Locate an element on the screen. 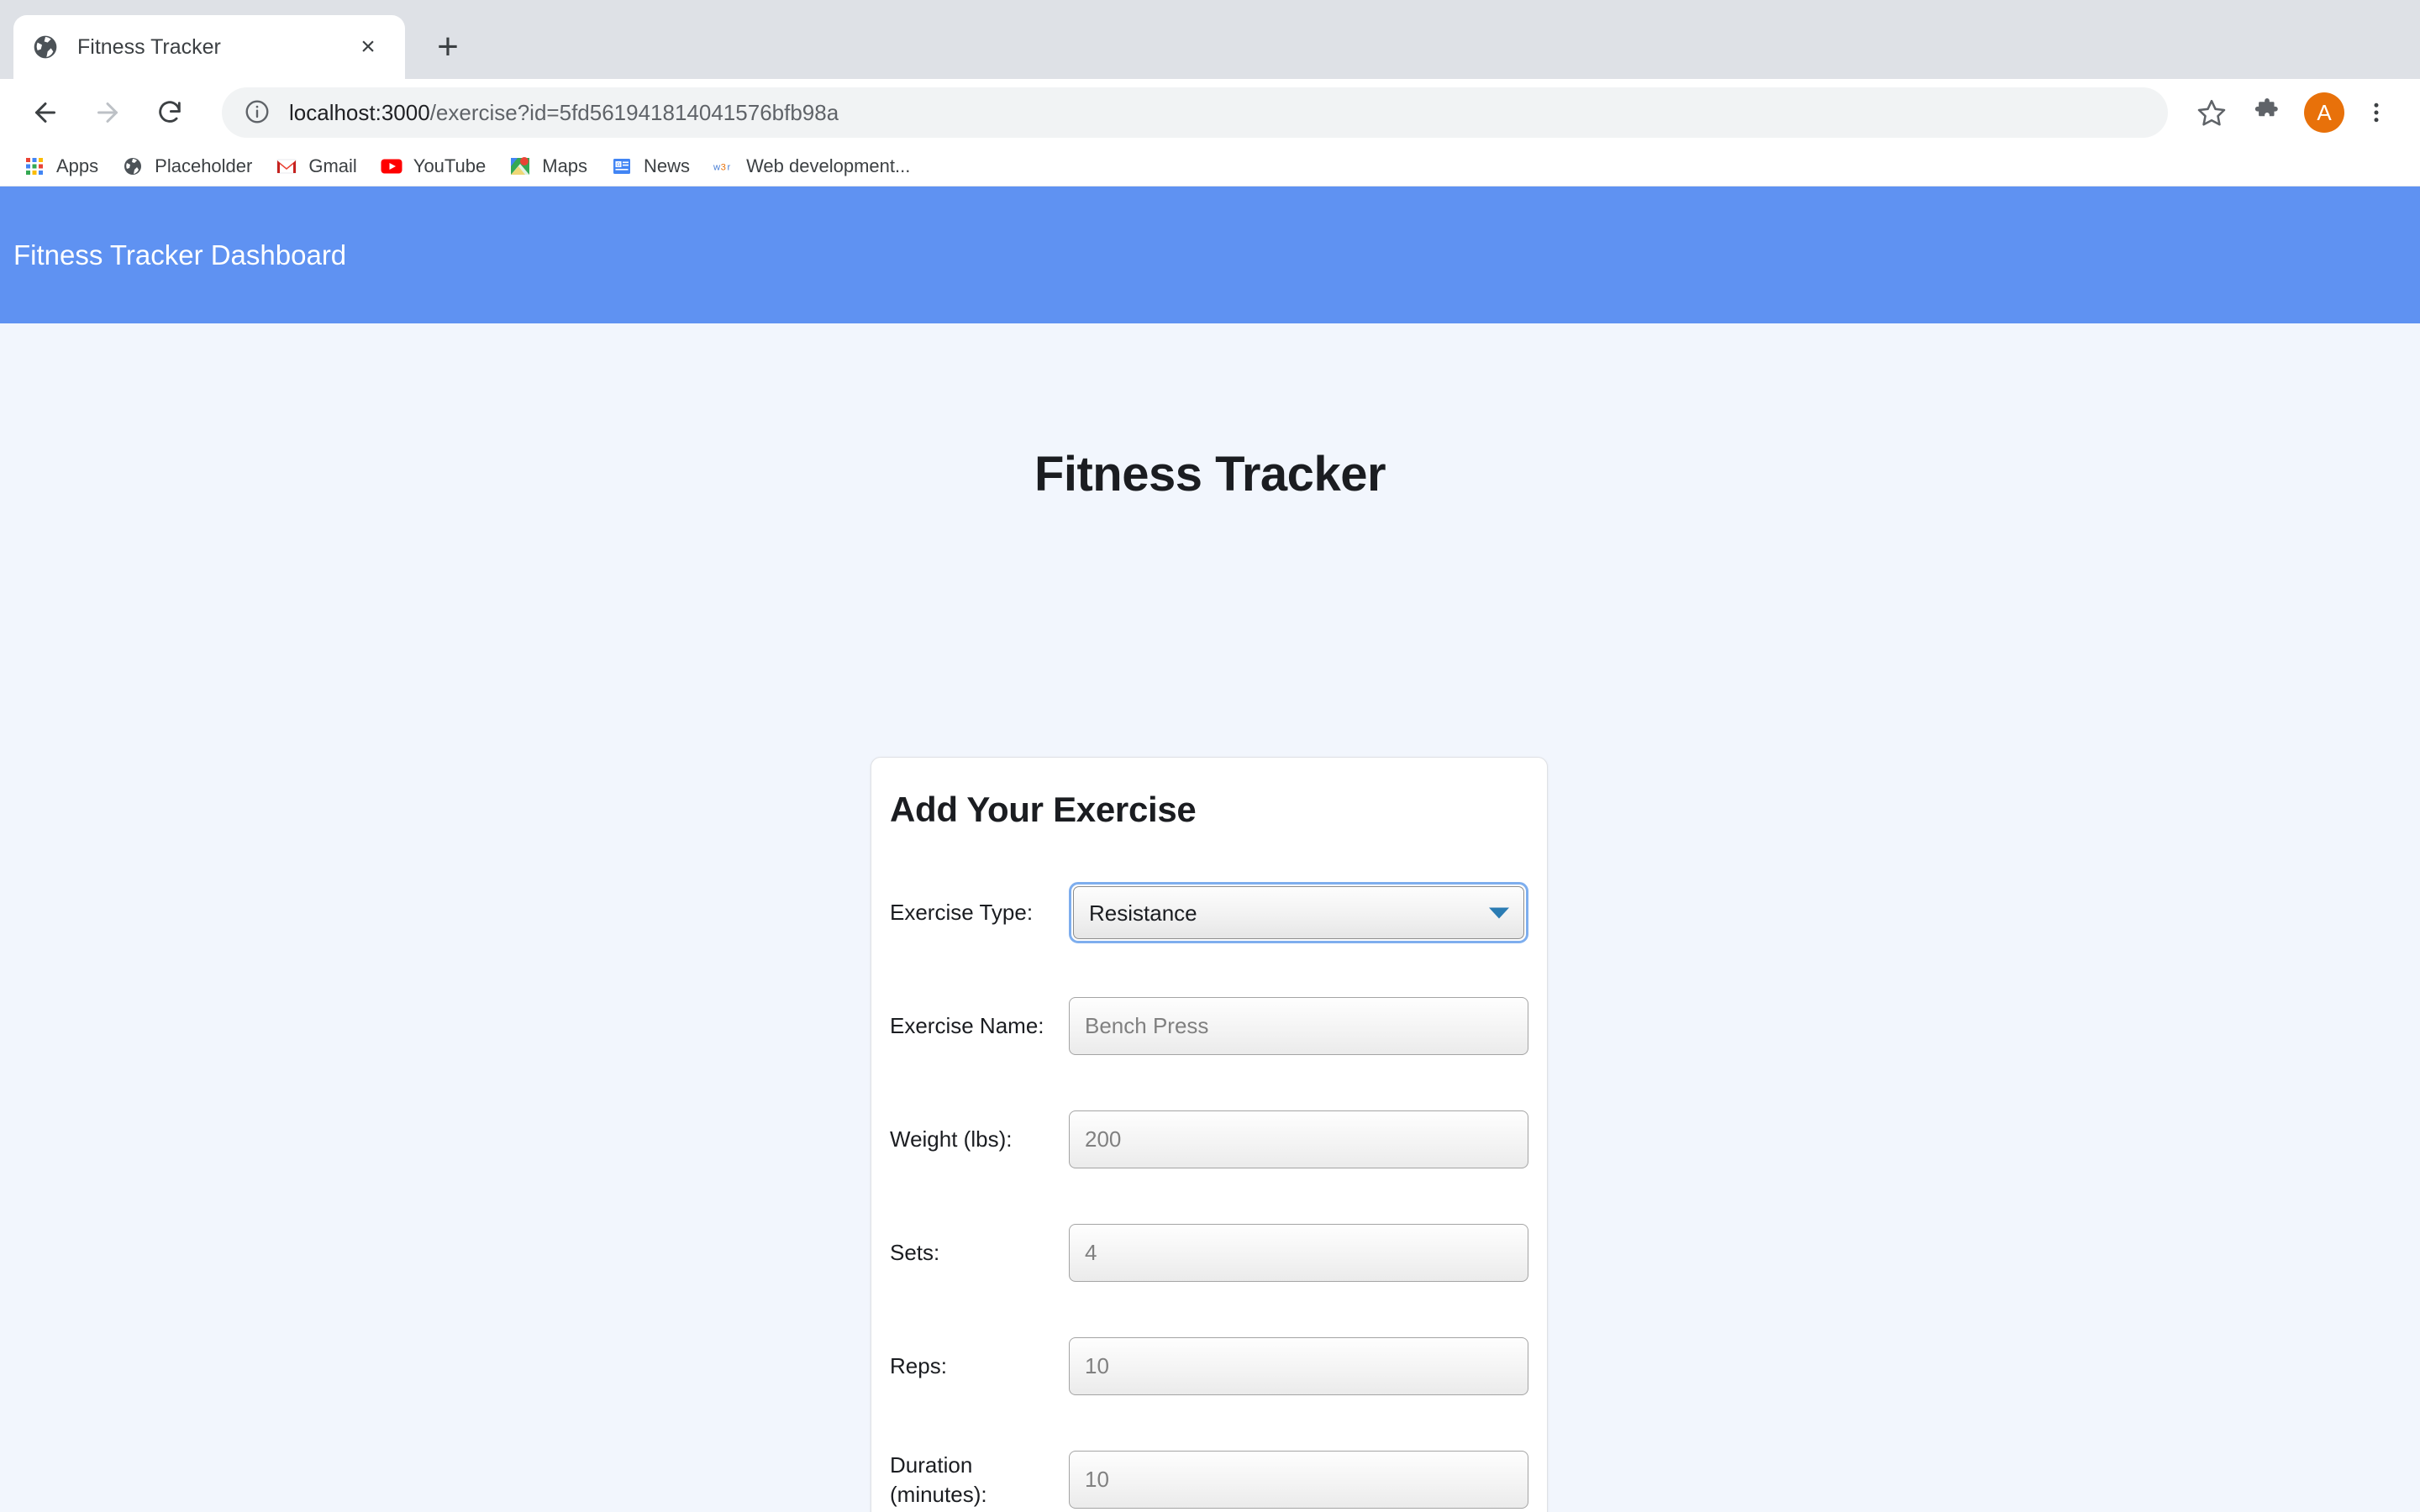 The height and width of the screenshot is (1512, 2420). bookmark-apps: Apps is located at coordinates (61, 166).